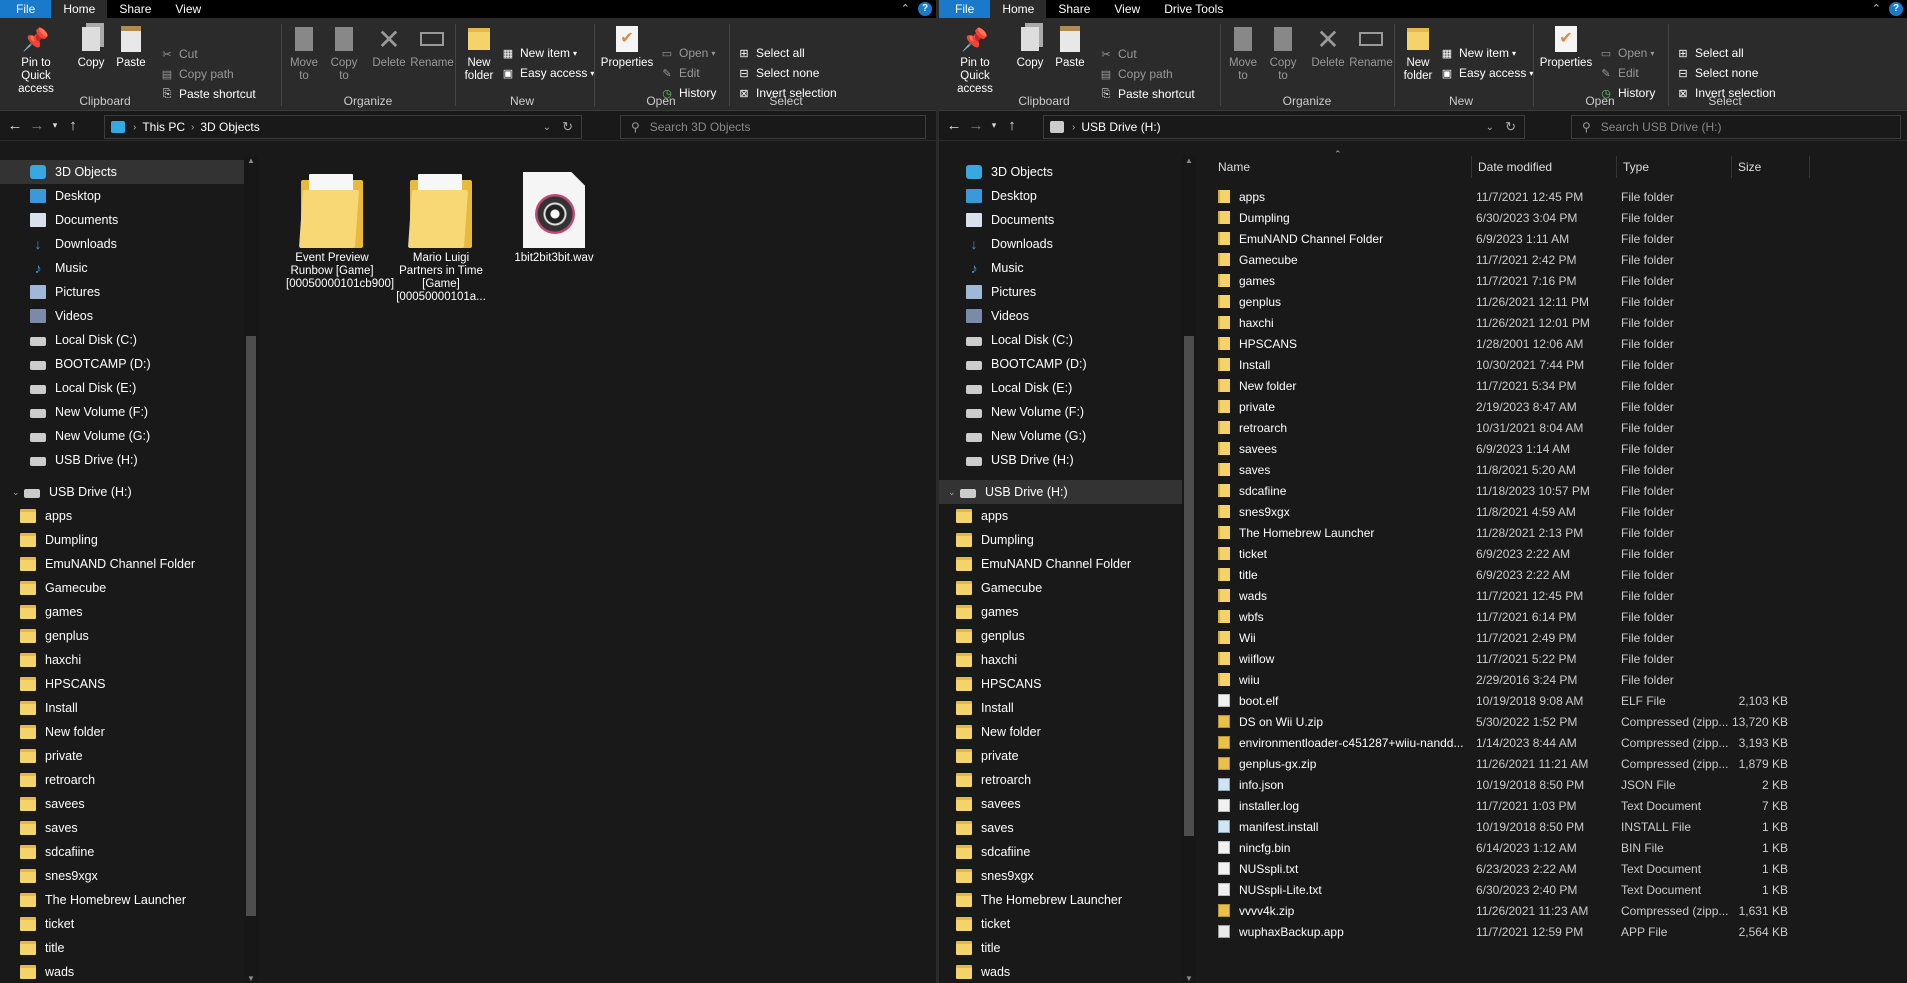  I want to click on nav-item-videos: Videos, so click(122, 316).